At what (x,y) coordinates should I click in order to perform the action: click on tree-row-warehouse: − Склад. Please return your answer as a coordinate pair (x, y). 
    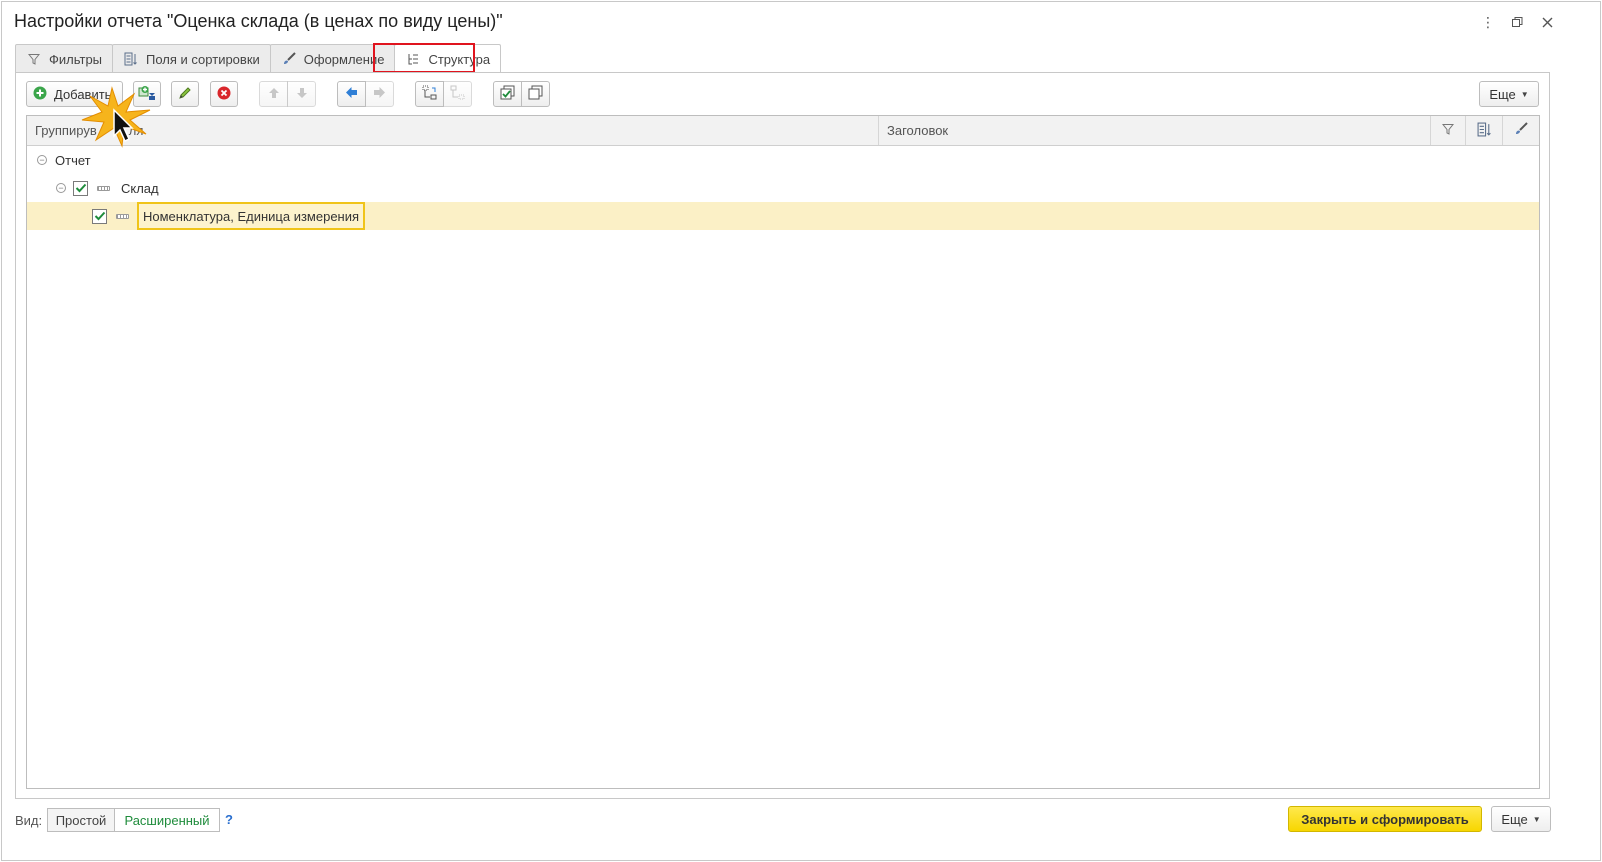
    Looking at the image, I should click on (783, 188).